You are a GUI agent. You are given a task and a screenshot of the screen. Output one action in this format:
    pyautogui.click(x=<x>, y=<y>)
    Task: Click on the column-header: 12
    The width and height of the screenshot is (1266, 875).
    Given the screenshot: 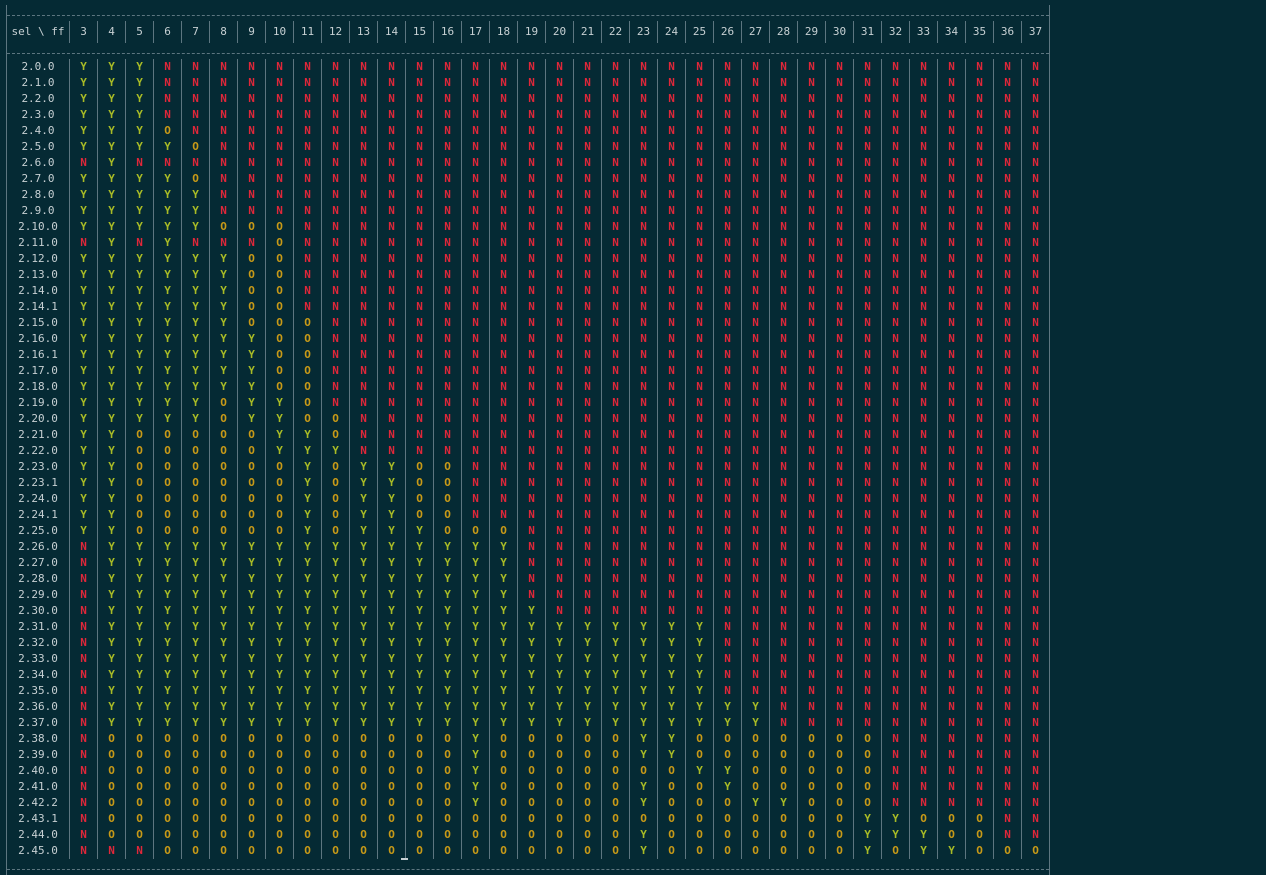 What is the action you would take?
    pyautogui.click(x=335, y=32)
    